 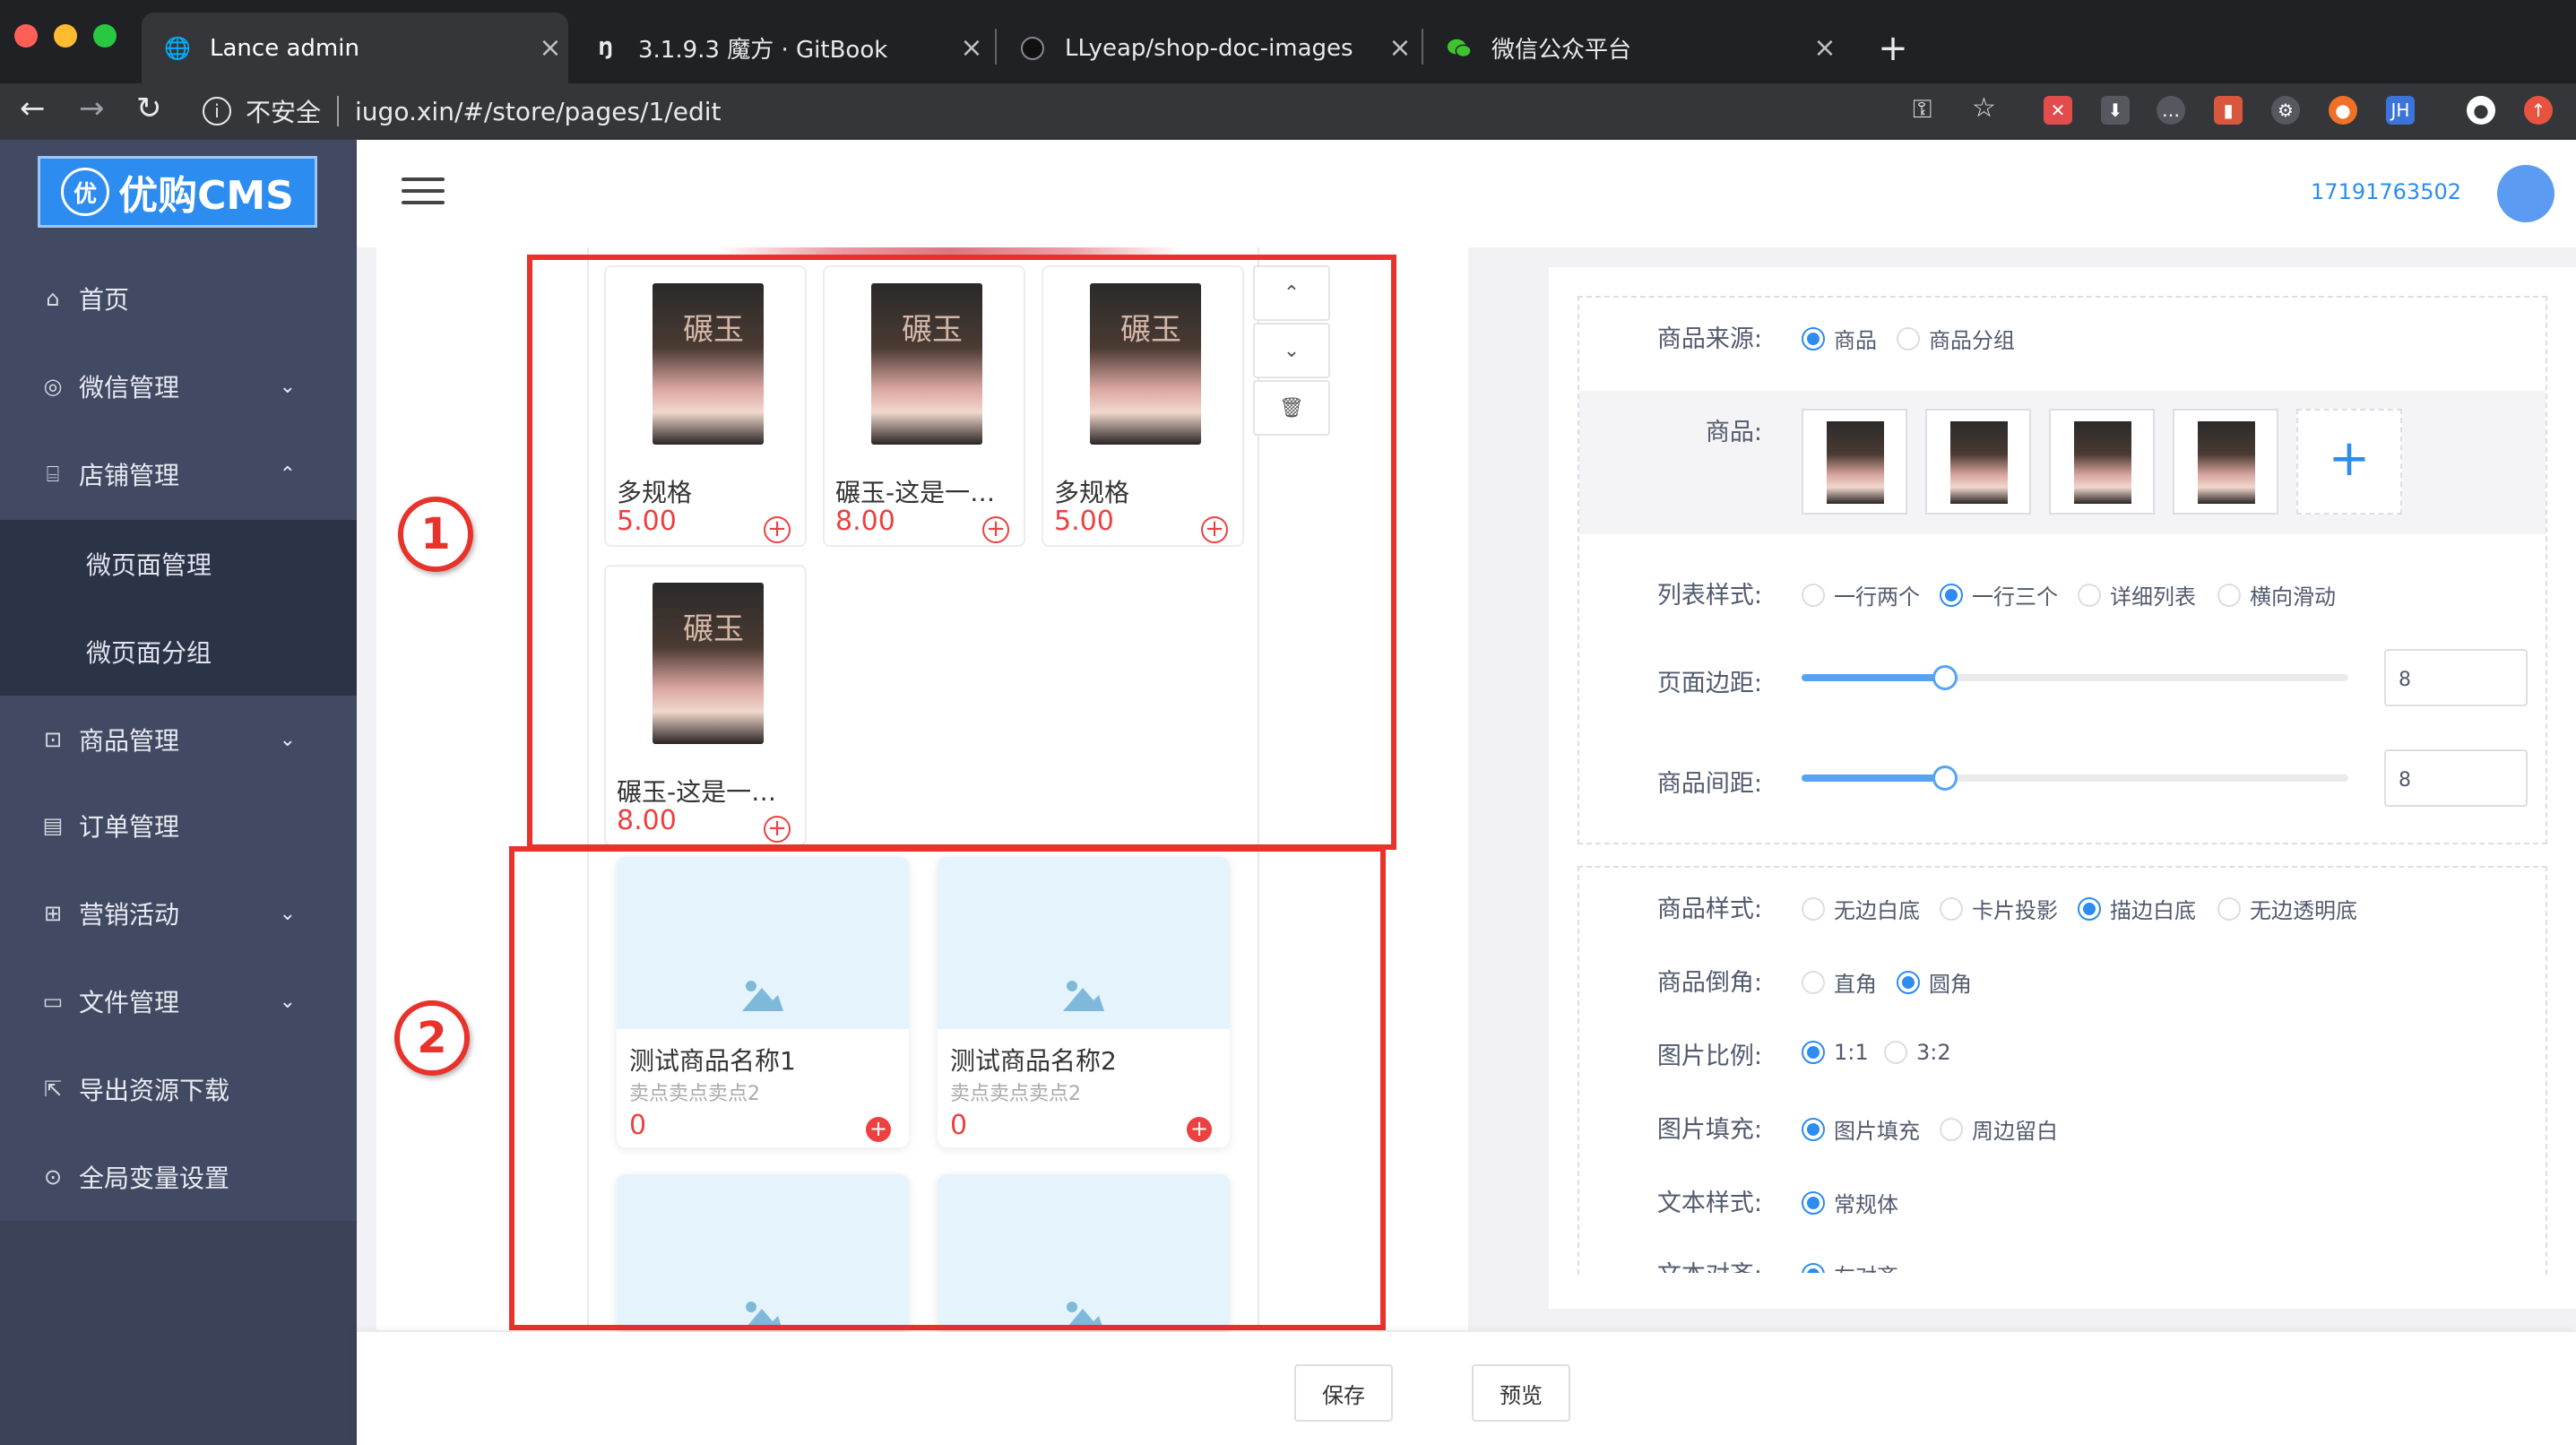 I want to click on source-label: 商品来源:, so click(x=1709, y=339).